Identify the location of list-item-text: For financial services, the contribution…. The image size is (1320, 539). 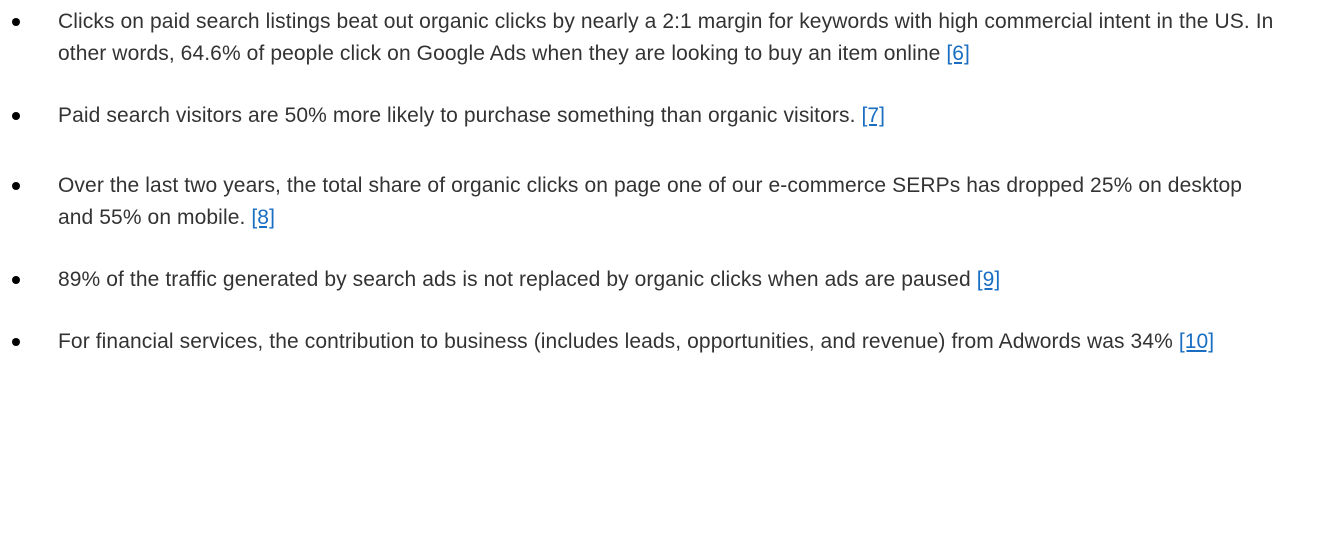
(618, 341).